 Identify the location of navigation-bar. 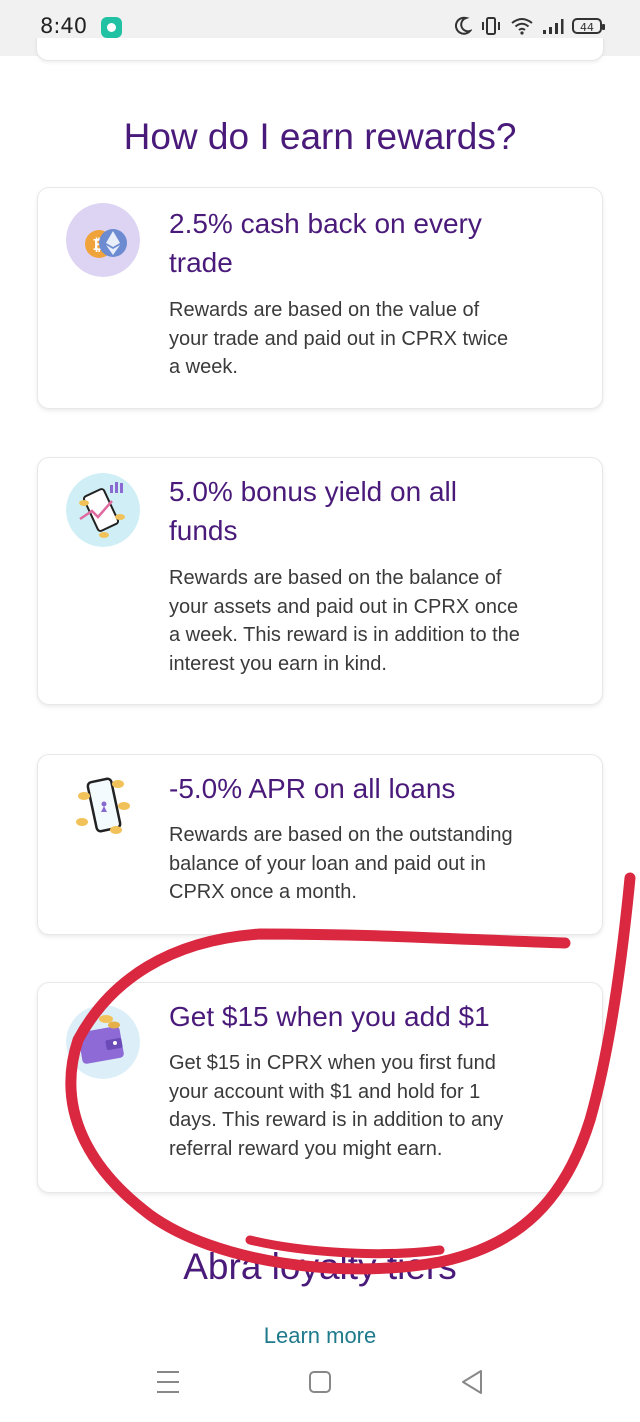
(320, 1384).